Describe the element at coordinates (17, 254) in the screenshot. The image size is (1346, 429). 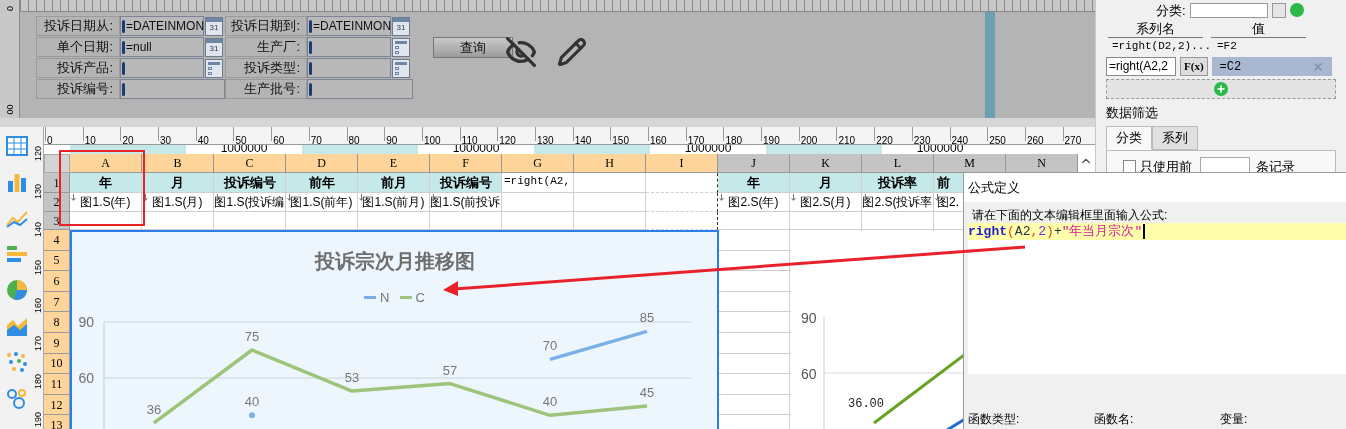
I see `horizontal-bar-chart-icon` at that location.